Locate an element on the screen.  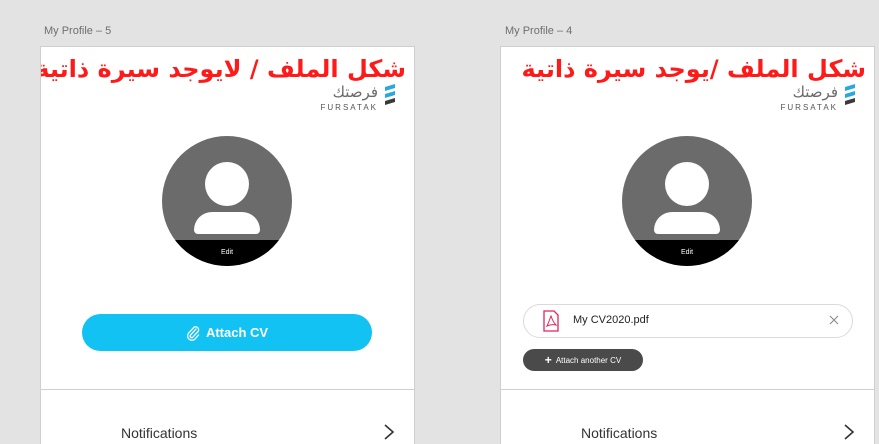
attach-another-cv-button: + Attach another CV is located at coordinates (583, 360).